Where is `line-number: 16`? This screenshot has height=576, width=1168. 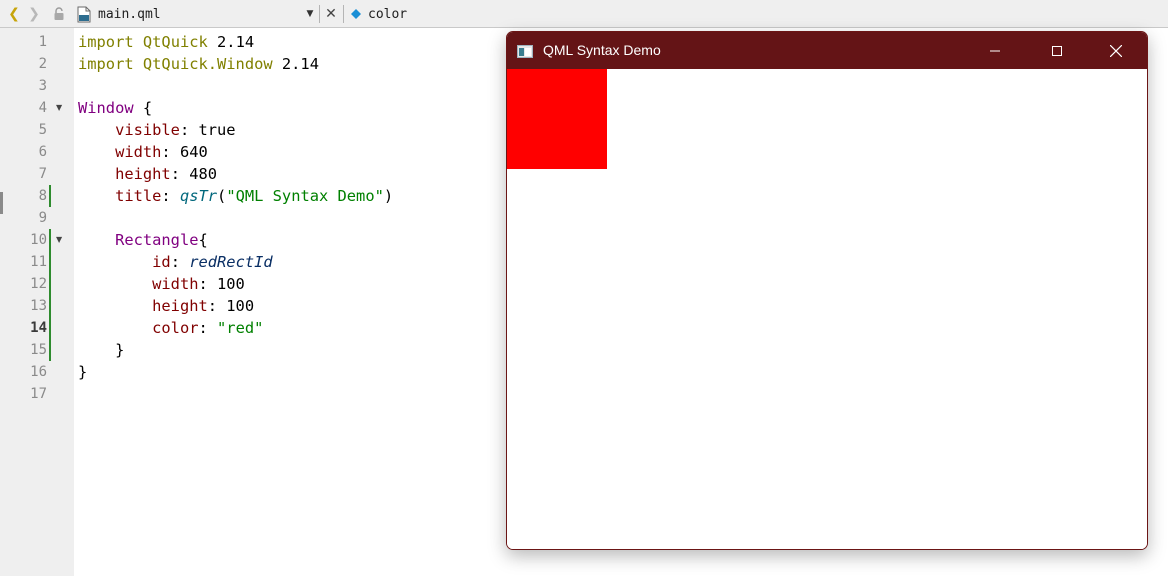
line-number: 16 is located at coordinates (38, 372).